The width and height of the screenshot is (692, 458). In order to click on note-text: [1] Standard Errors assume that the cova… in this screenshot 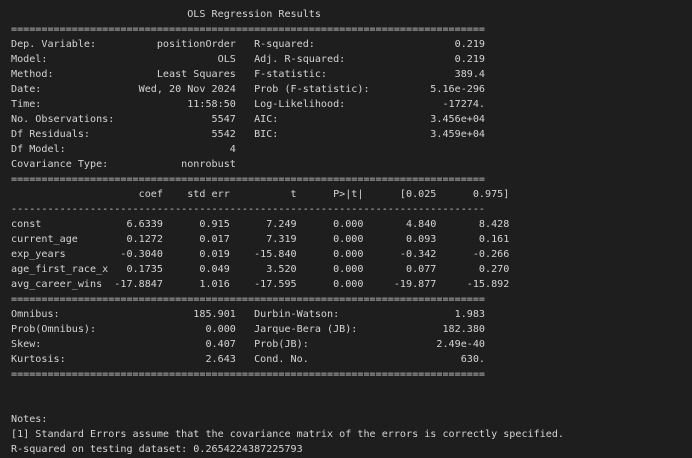, I will do `click(288, 434)`.